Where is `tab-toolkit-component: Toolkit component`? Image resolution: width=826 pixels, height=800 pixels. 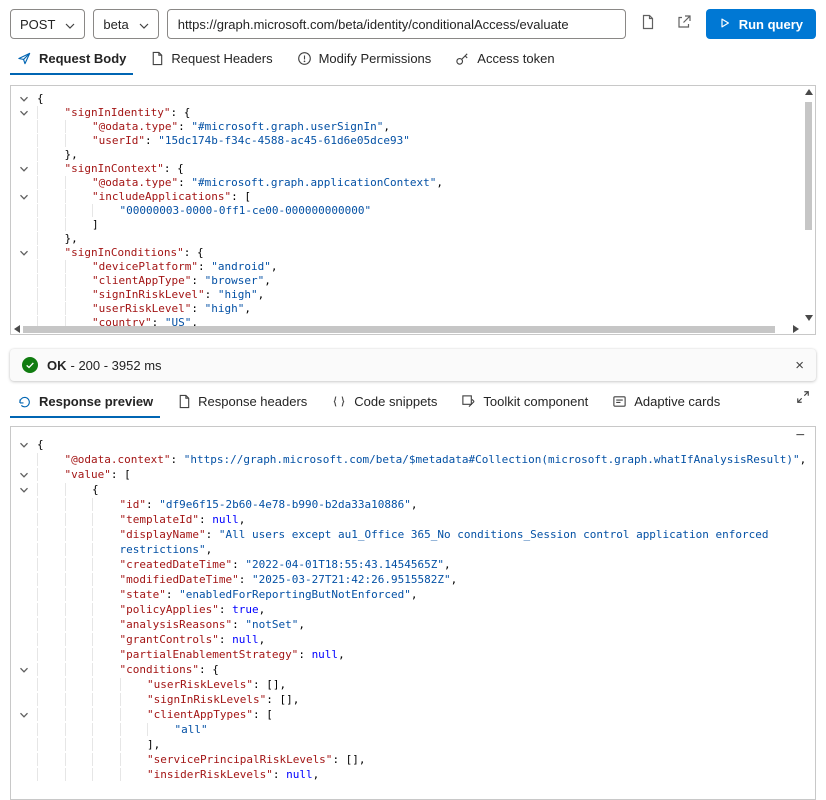
tab-toolkit-component: Toolkit component is located at coordinates (524, 402).